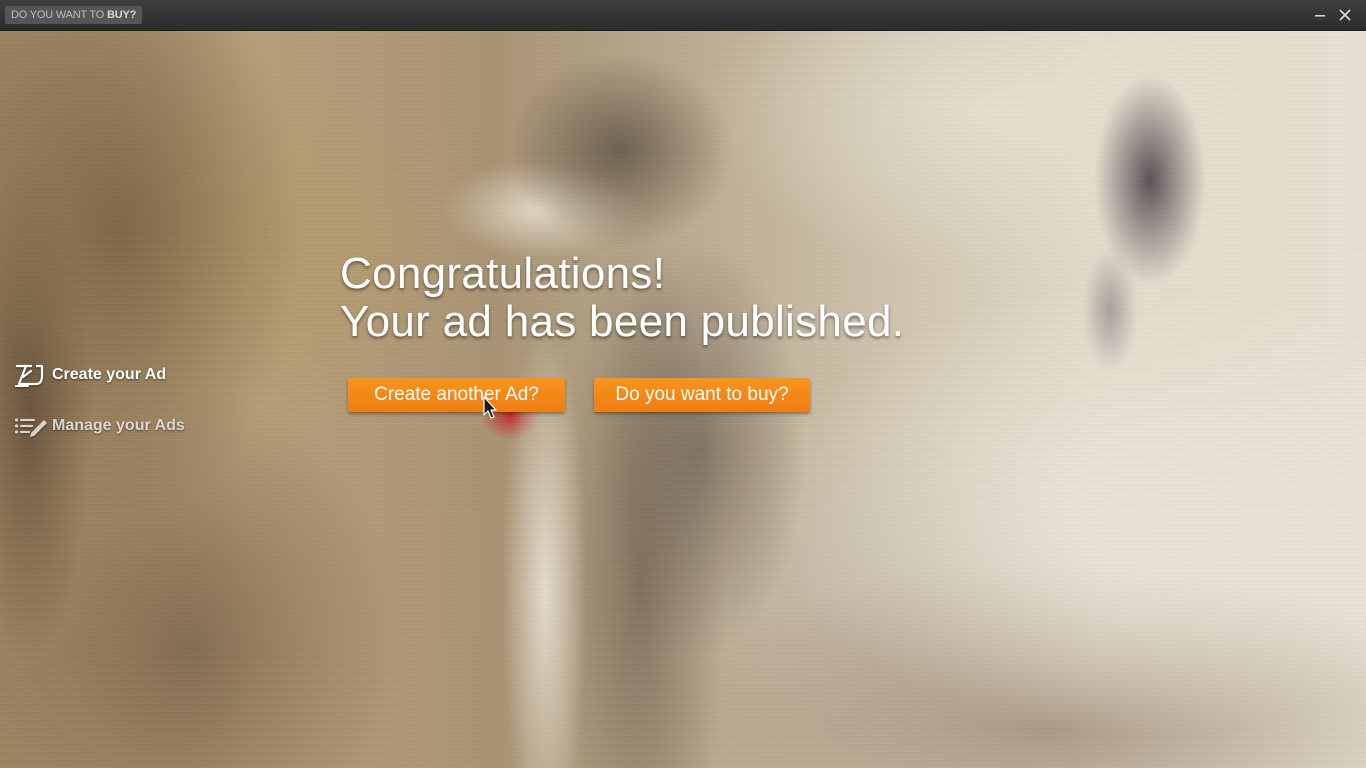 The width and height of the screenshot is (1366, 768). I want to click on app-name-bold: BUY?, so click(122, 15).